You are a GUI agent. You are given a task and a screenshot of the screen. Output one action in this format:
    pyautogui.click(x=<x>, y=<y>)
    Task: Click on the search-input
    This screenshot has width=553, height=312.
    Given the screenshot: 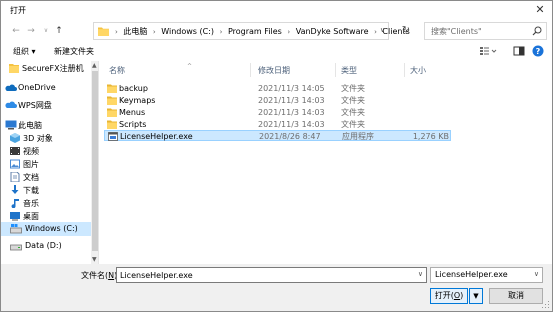 What is the action you would take?
    pyautogui.click(x=479, y=31)
    